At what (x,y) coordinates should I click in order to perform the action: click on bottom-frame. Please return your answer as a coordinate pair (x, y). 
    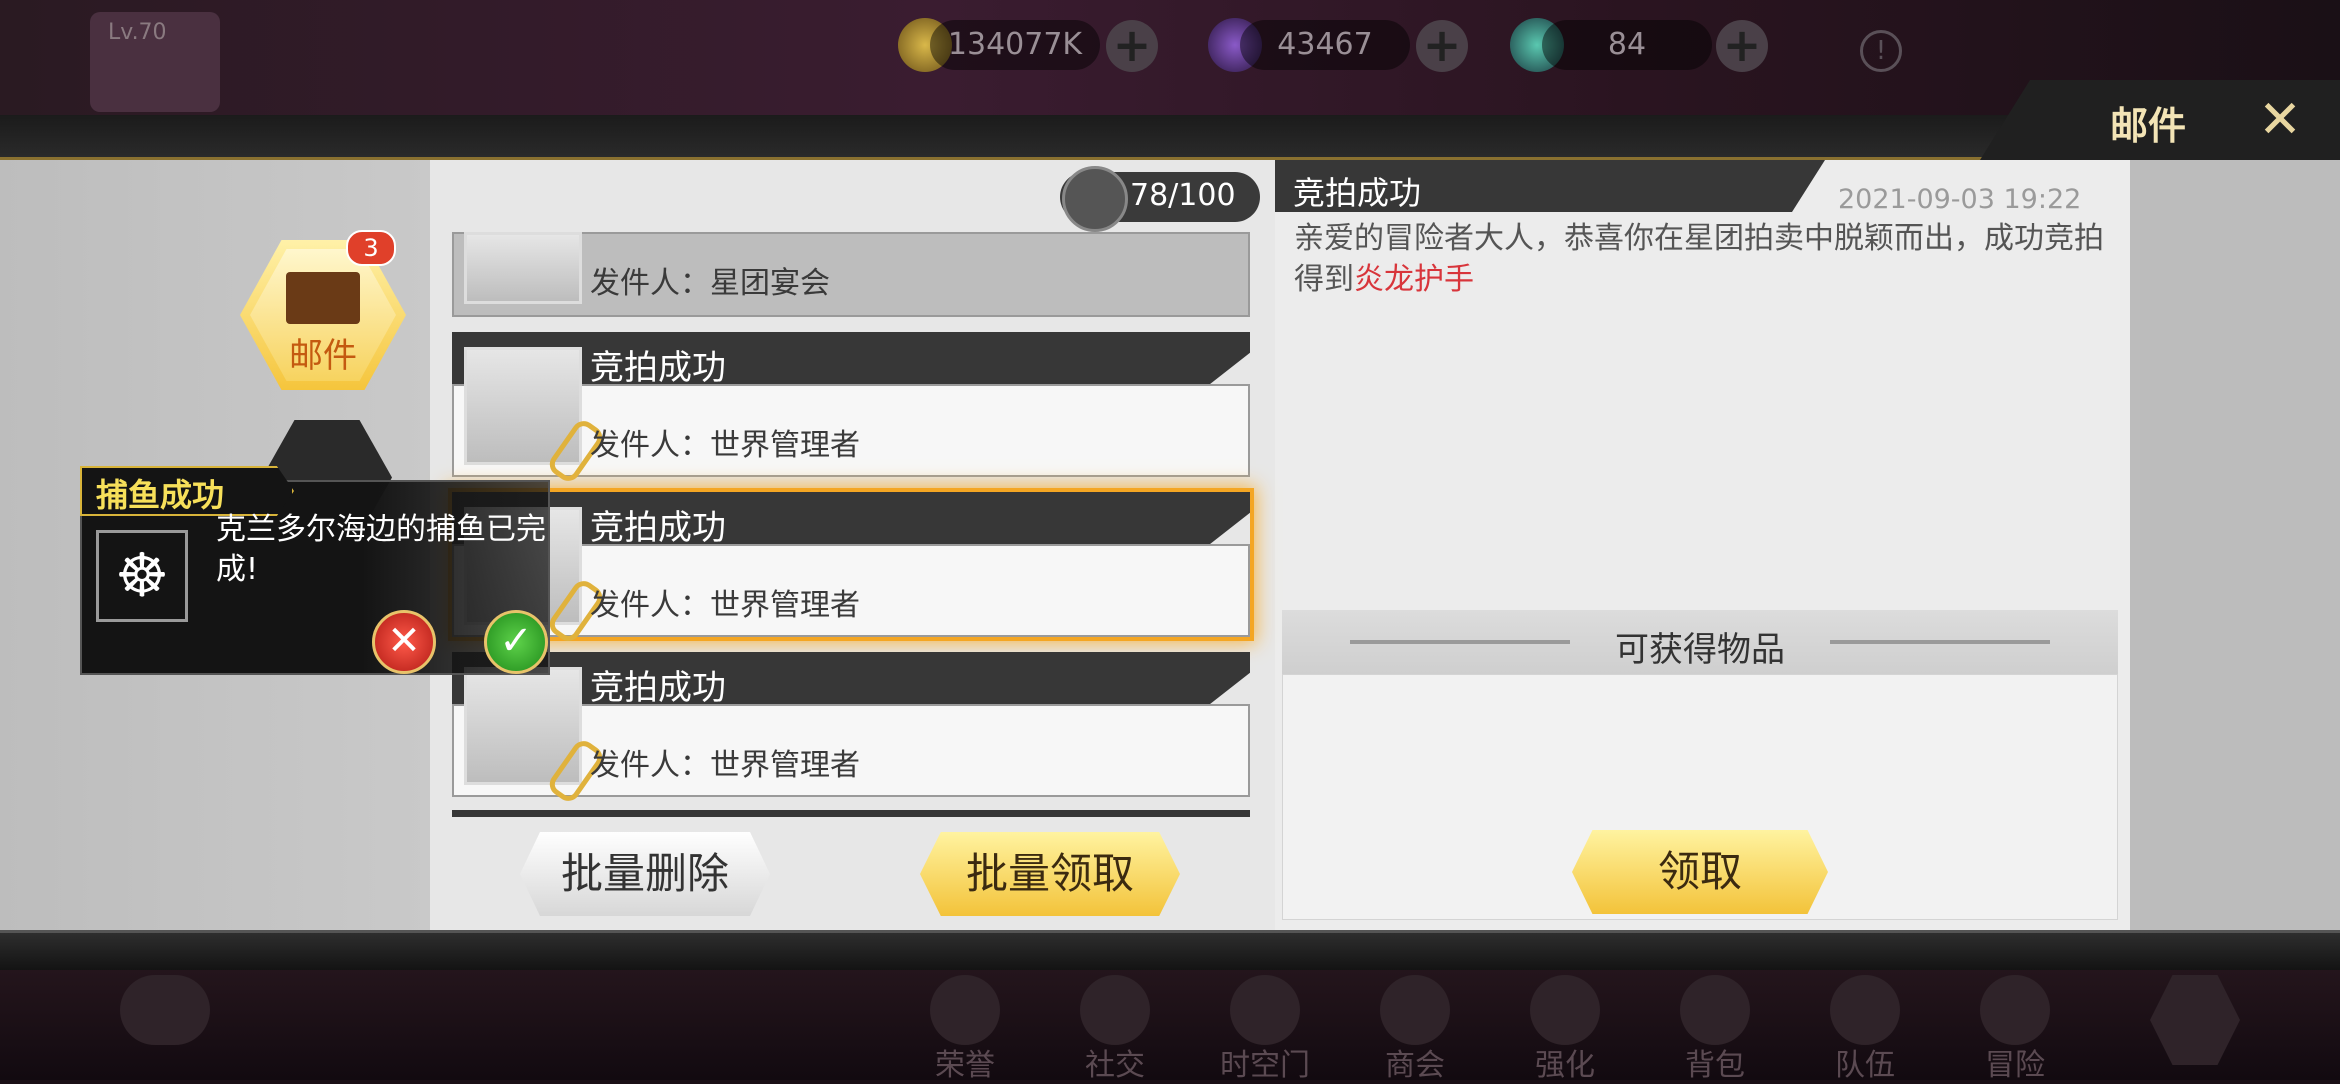
    Looking at the image, I should click on (1170, 951).